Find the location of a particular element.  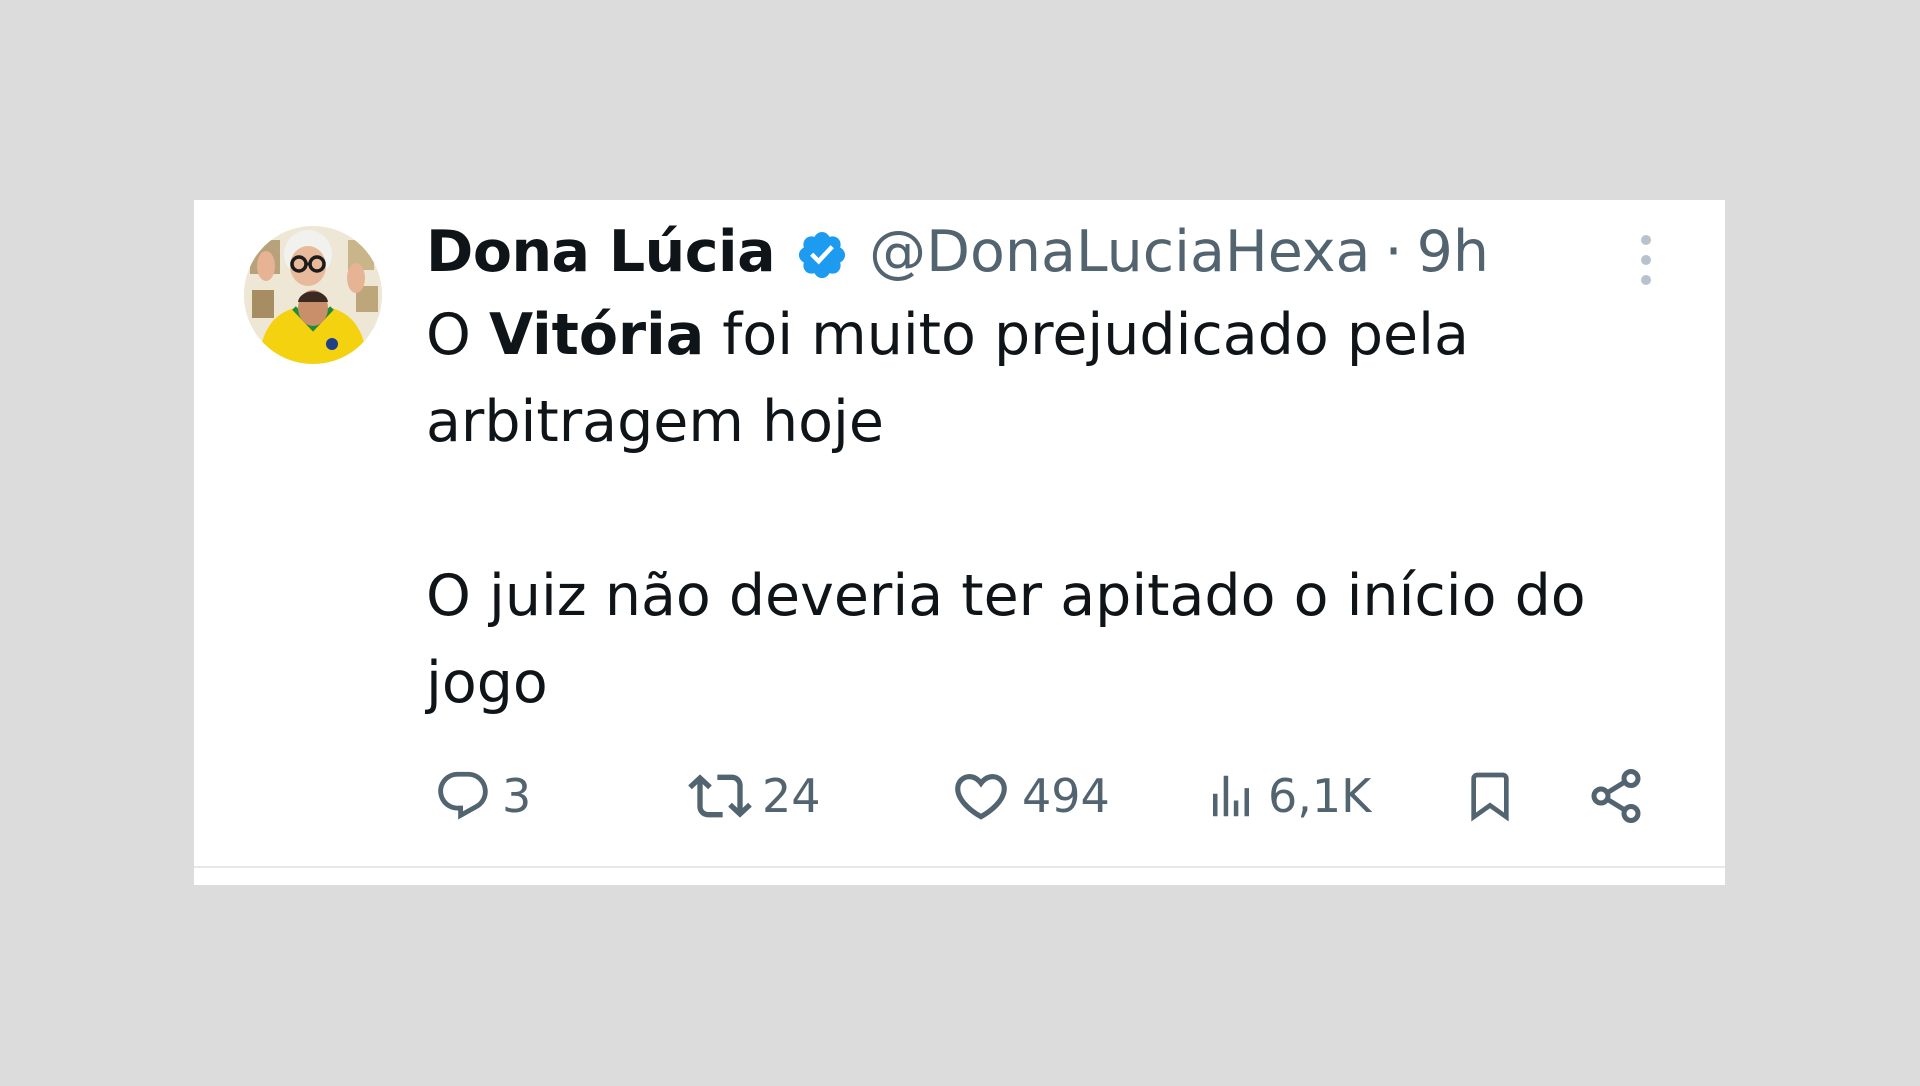

share-button is located at coordinates (1616, 796).